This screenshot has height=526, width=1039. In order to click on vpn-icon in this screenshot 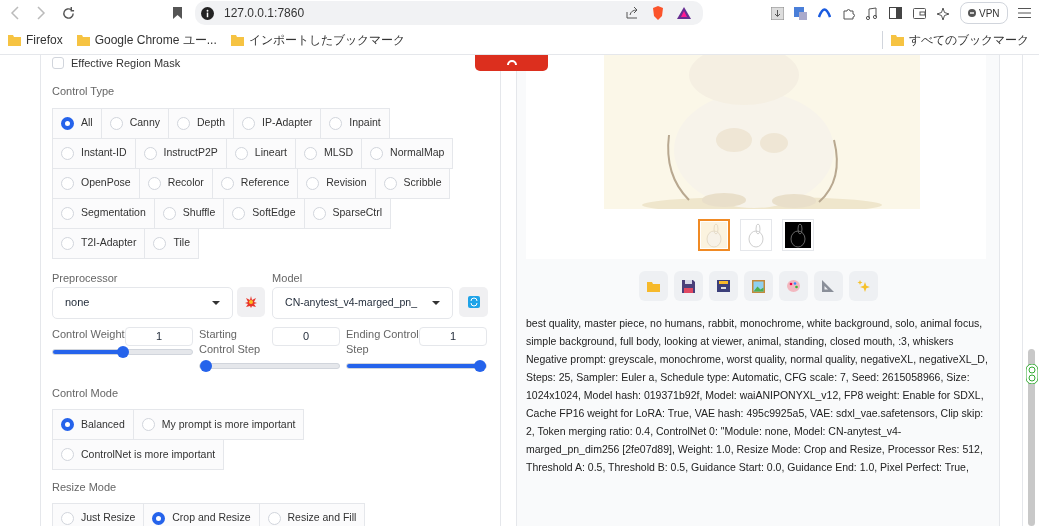, I will do `click(972, 13)`.